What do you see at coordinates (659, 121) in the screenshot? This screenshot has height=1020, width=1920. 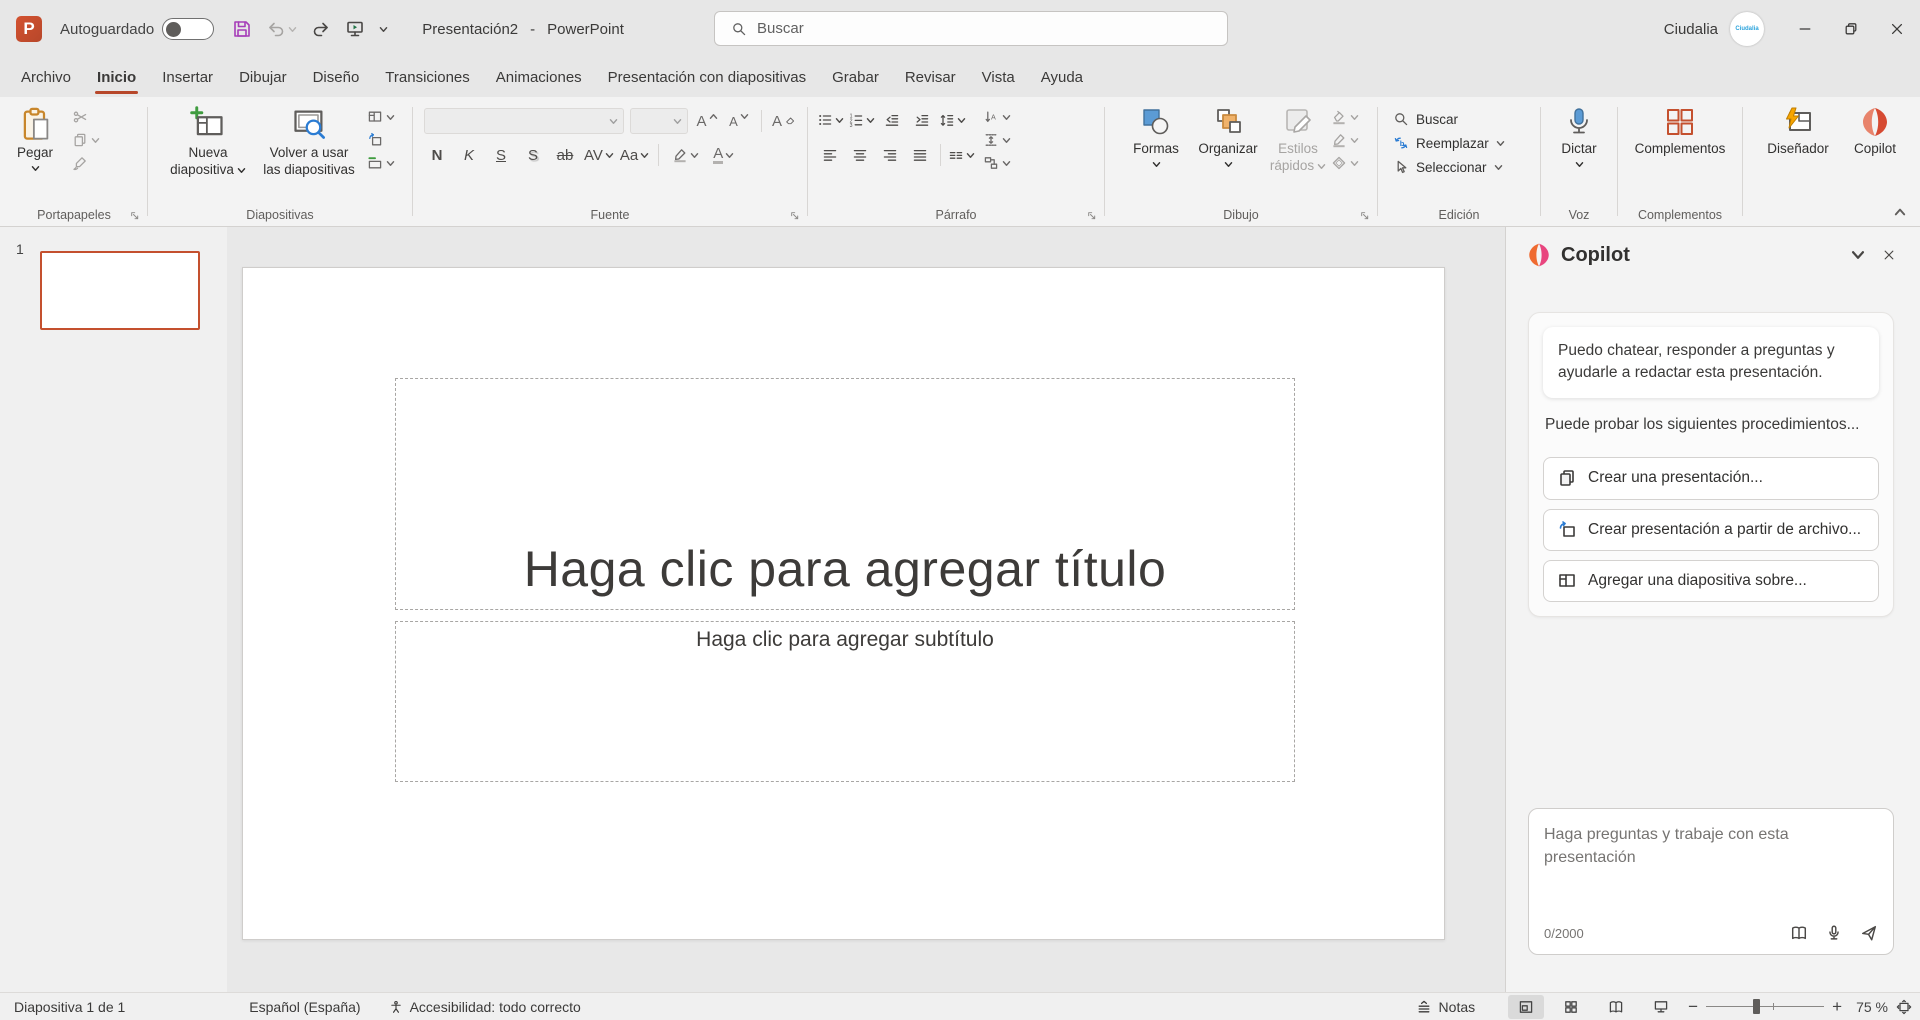 I see `font-size-select` at bounding box center [659, 121].